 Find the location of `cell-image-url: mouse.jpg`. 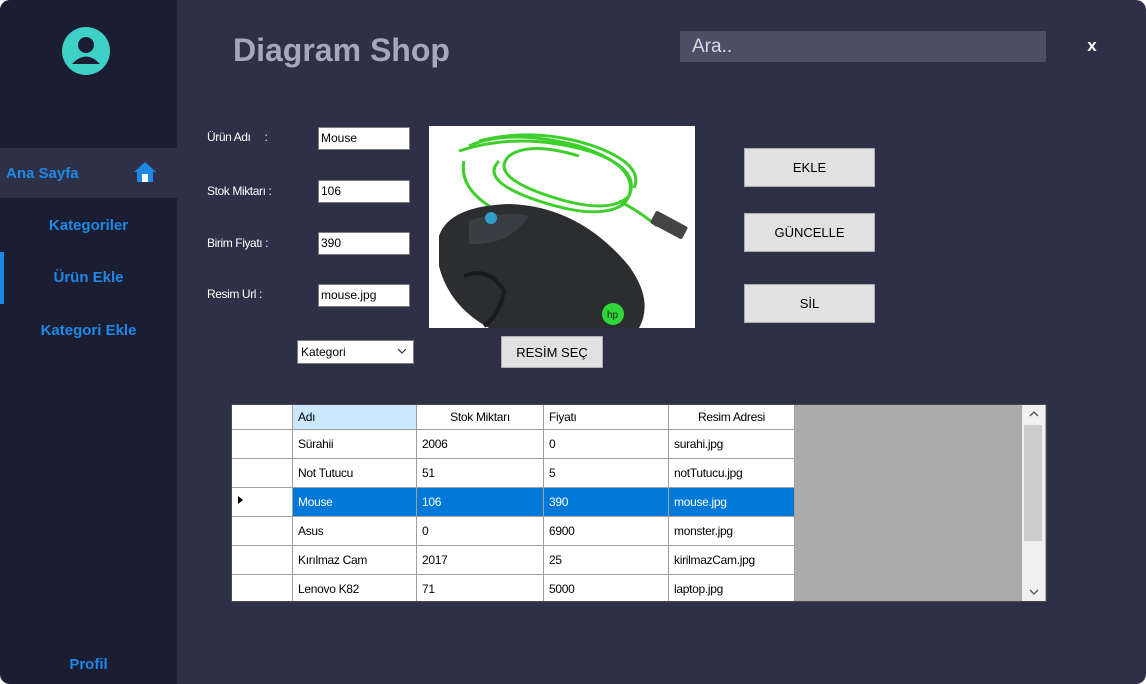

cell-image-url: mouse.jpg is located at coordinates (731, 502).